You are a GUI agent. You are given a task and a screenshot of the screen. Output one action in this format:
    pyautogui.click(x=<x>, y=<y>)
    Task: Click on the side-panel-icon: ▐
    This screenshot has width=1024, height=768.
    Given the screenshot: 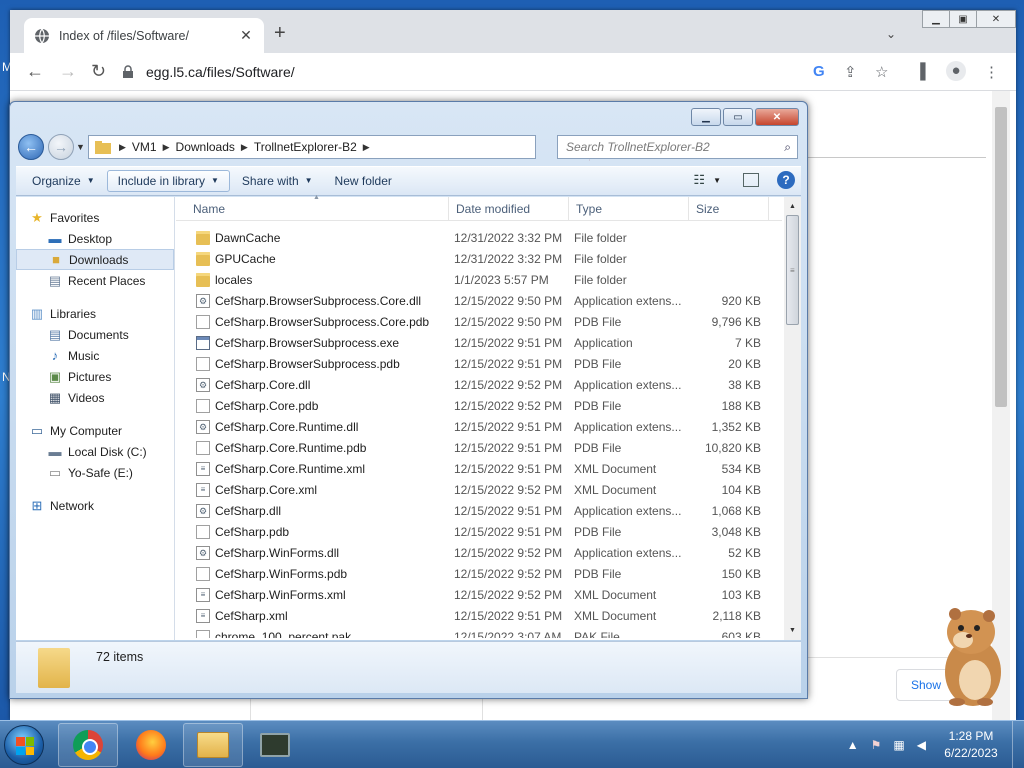 What is the action you would take?
    pyautogui.click(x=920, y=71)
    